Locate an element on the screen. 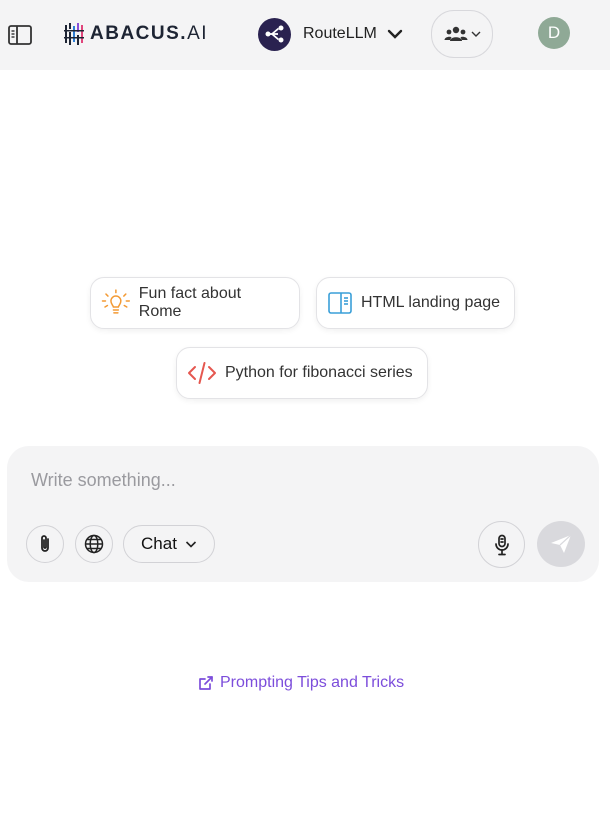  team-menu-button is located at coordinates (462, 34).